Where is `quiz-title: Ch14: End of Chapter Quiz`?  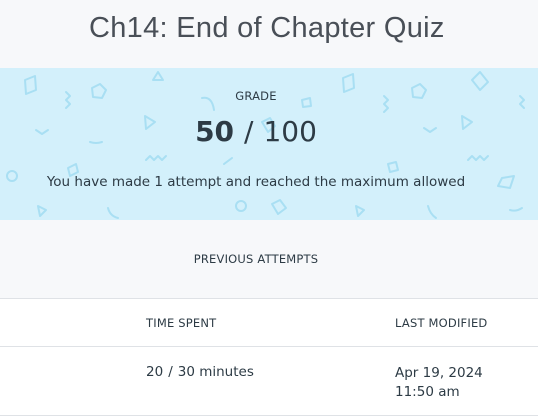
quiz-title: Ch14: End of Chapter Quiz is located at coordinates (267, 28).